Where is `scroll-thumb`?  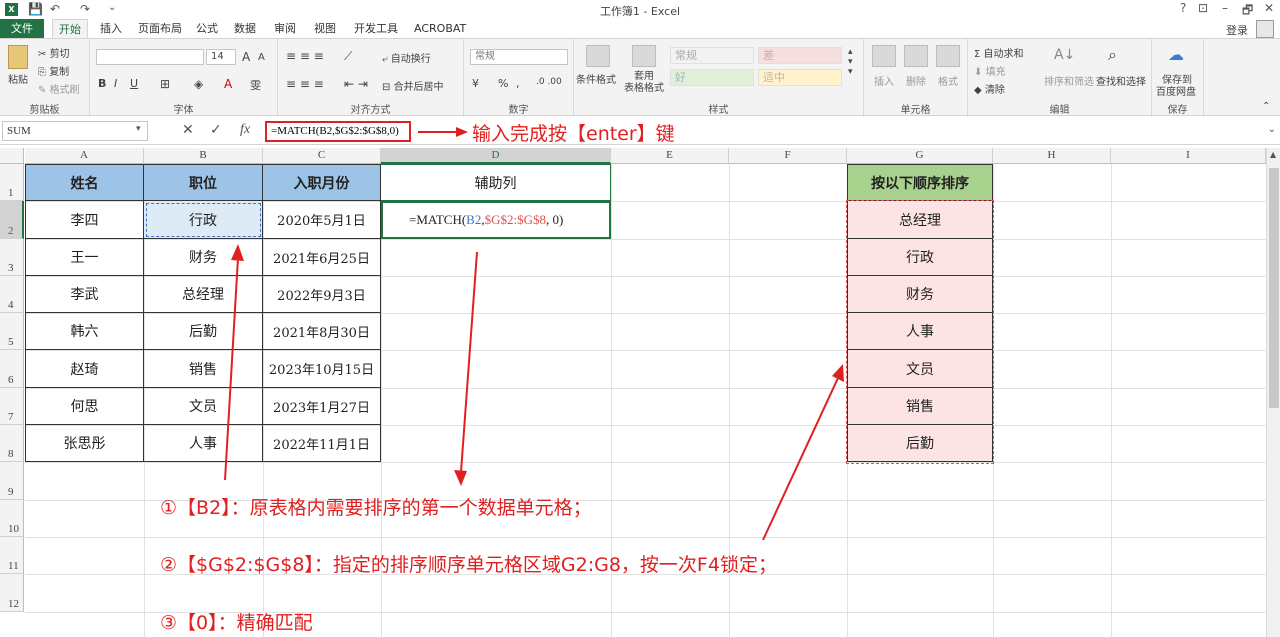
scroll-thumb is located at coordinates (1274, 288).